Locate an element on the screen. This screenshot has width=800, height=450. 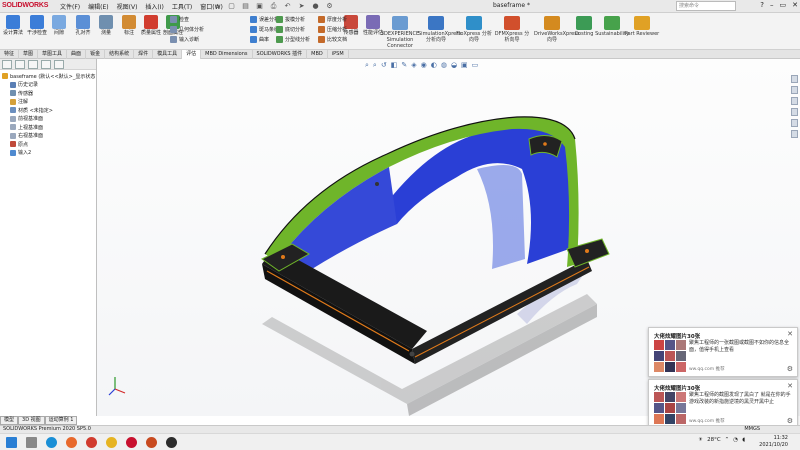
design-library-icon is located at coordinates (794, 90).